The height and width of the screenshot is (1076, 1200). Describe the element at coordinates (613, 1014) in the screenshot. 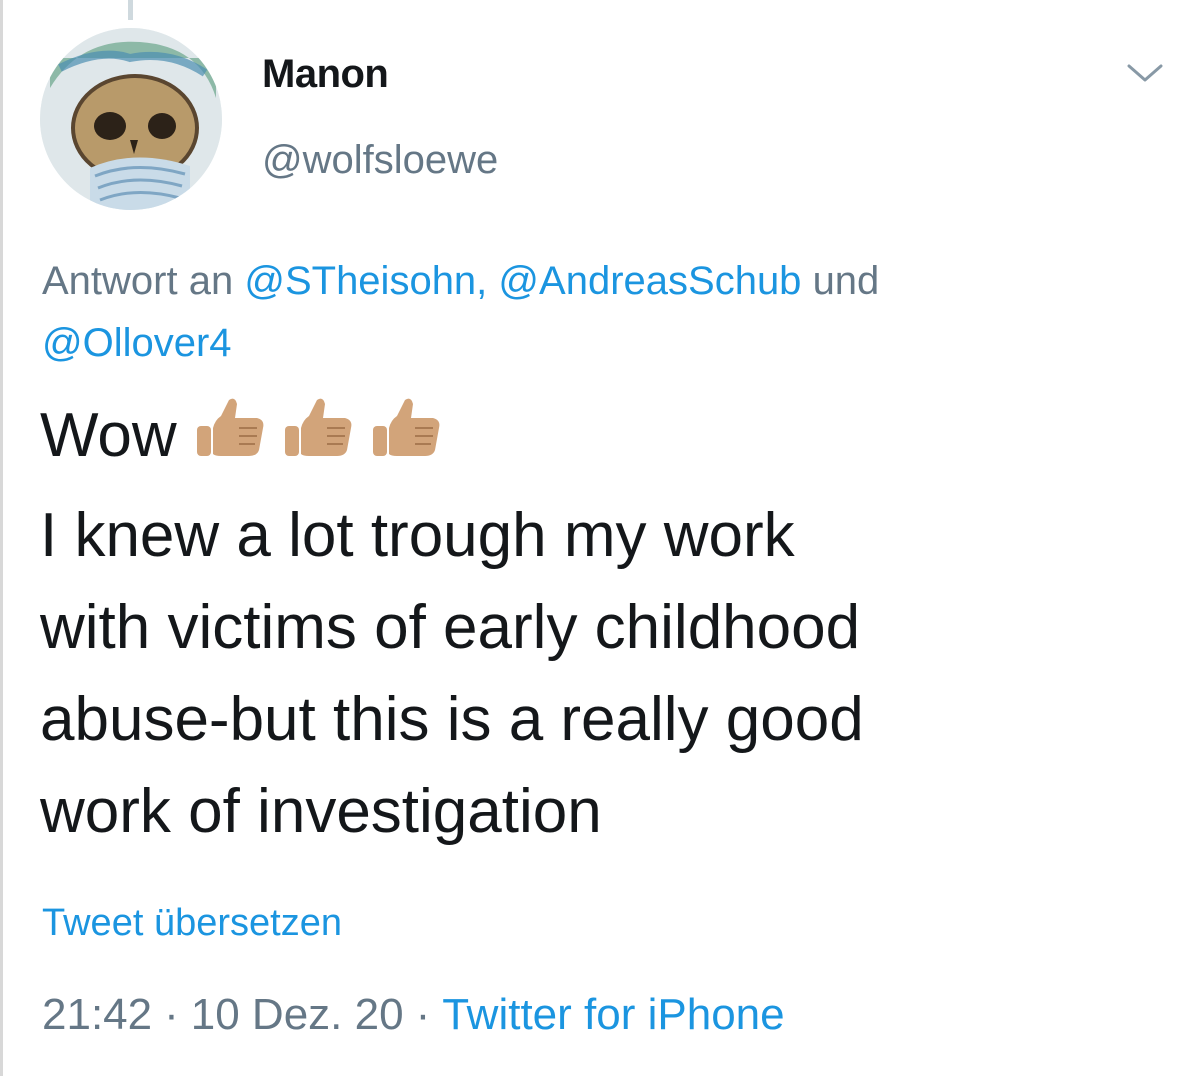

I see `tweet-source-link: Twitter for iPhone` at that location.